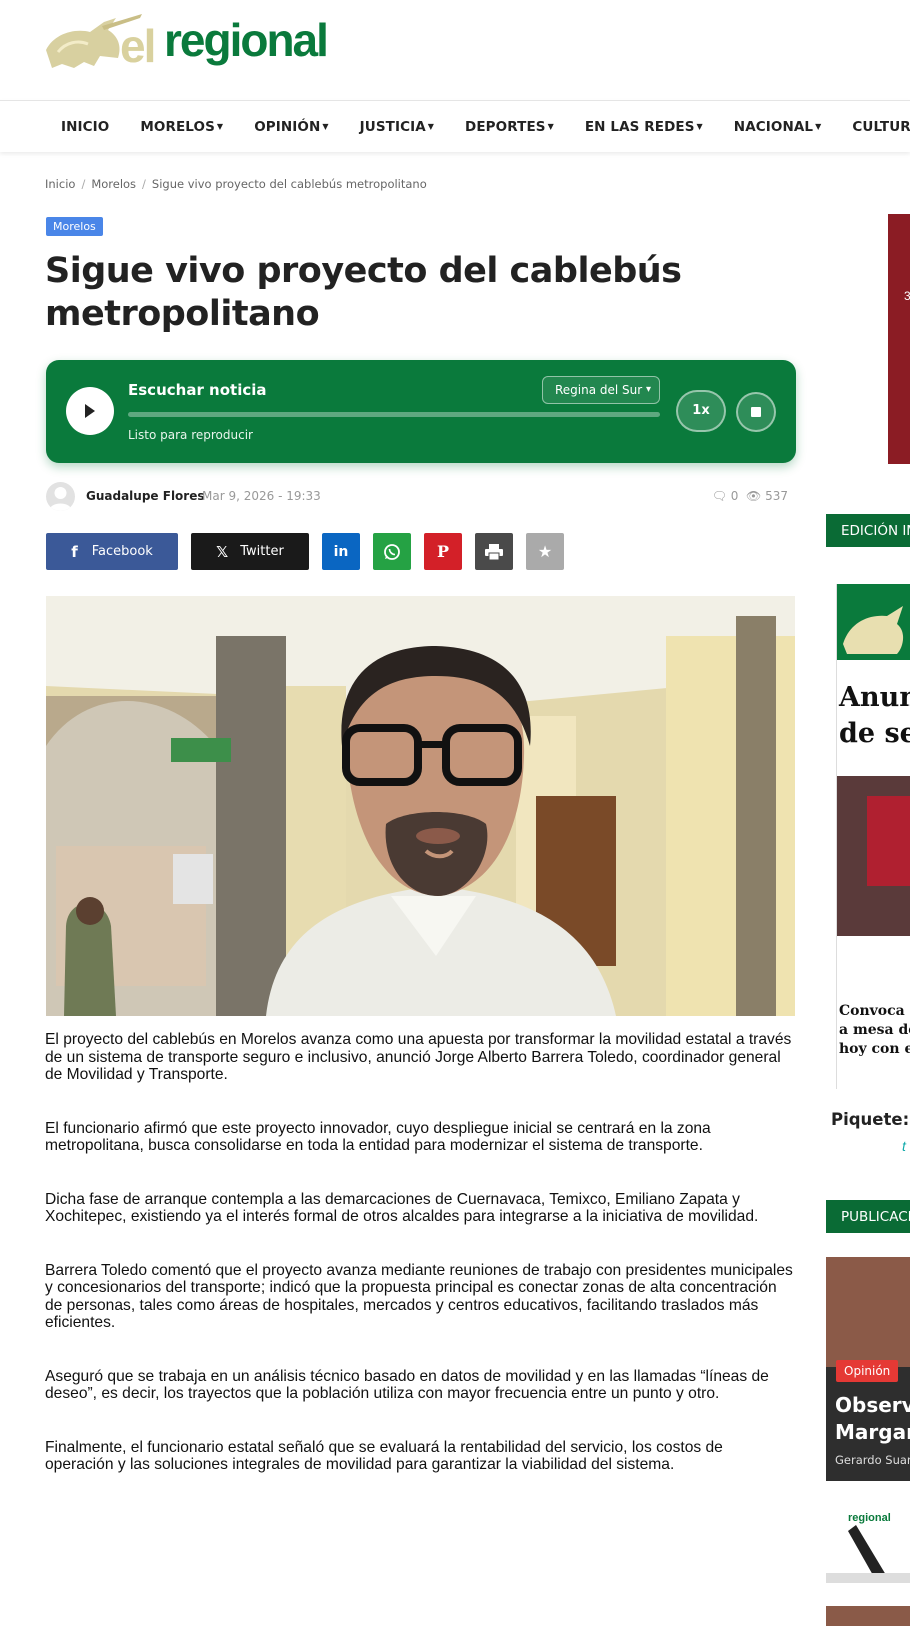 This screenshot has width=910, height=1626. I want to click on star-icon: ★, so click(545, 551).